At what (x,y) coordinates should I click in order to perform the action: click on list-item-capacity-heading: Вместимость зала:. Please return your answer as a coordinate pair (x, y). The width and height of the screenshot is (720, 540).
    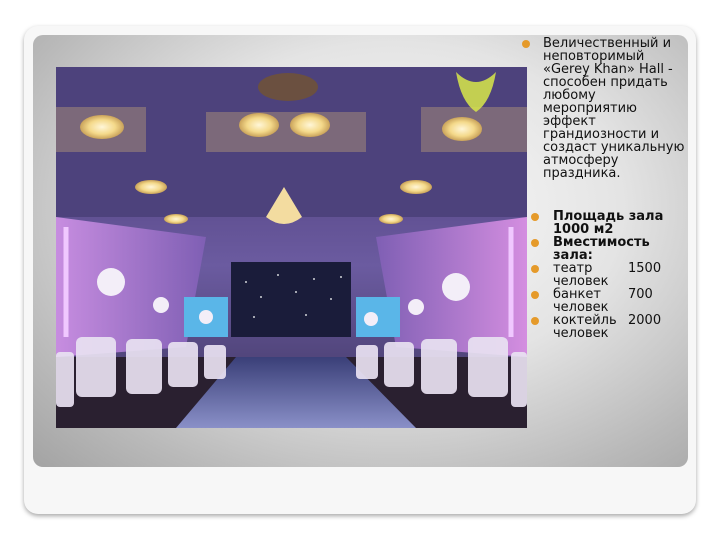
    Looking at the image, I should click on (606, 249).